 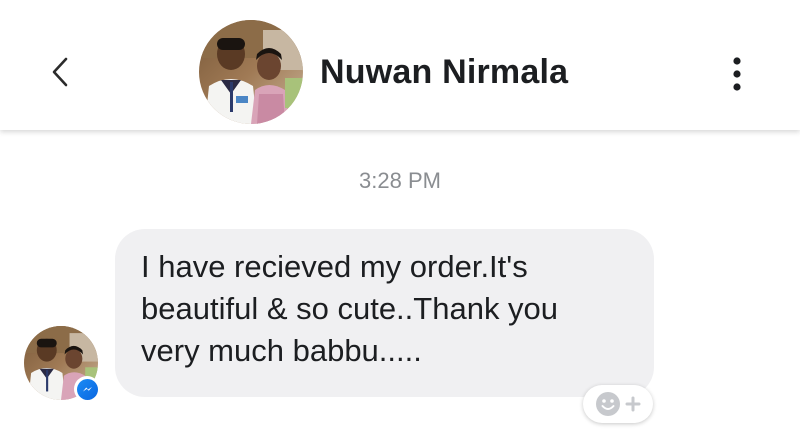 What do you see at coordinates (444, 72) in the screenshot?
I see `contact-name: Nuwan Nirmala` at bounding box center [444, 72].